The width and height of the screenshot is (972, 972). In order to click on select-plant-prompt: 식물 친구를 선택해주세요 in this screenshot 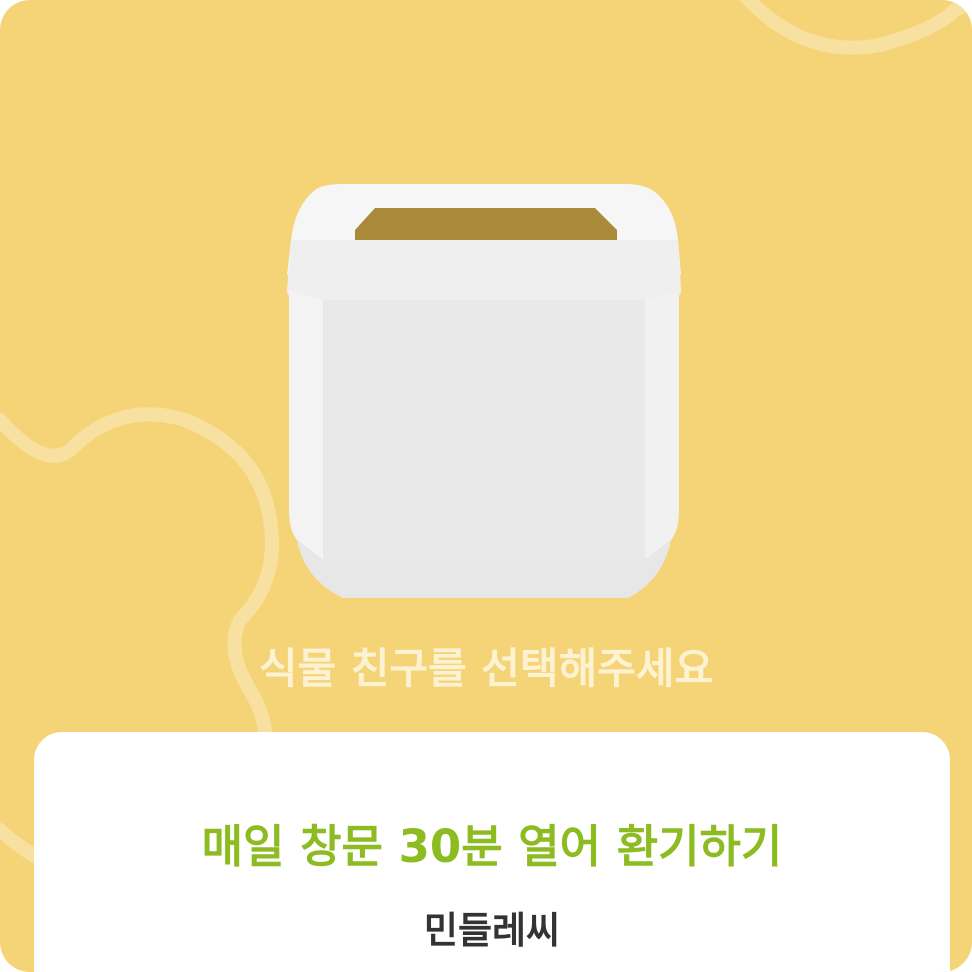, I will do `click(486, 668)`.